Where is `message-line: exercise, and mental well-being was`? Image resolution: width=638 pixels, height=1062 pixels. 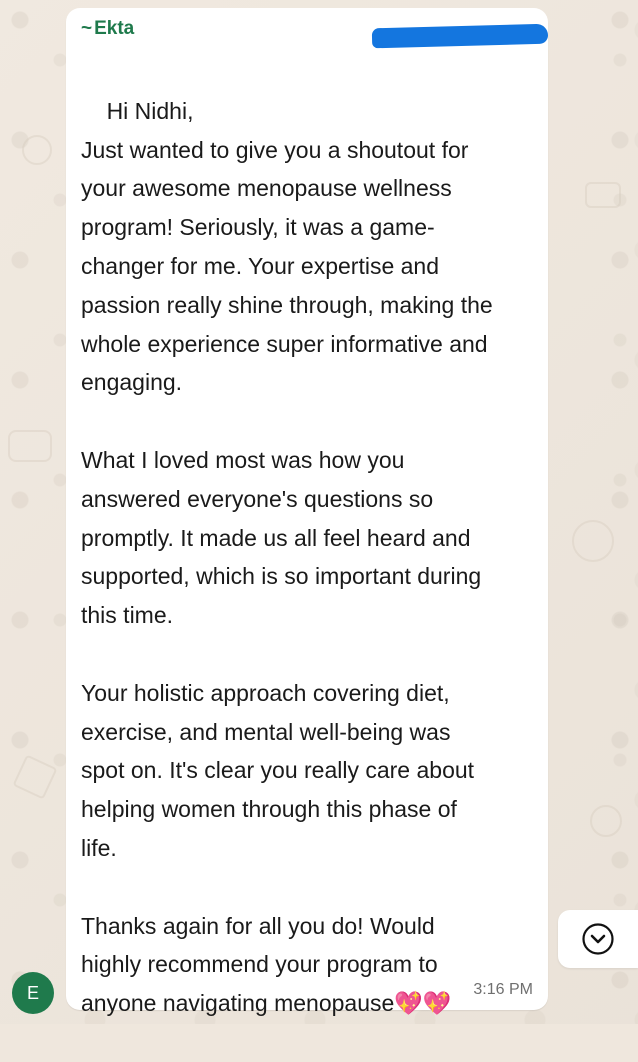
message-line: exercise, and mental well-being was is located at coordinates (266, 731).